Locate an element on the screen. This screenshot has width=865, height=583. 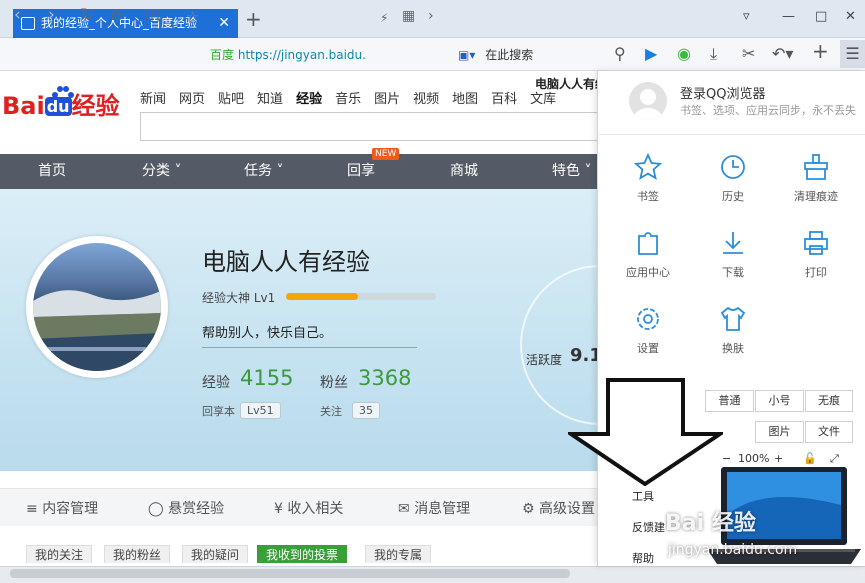
mode-small-button: 小号 is located at coordinates (779, 401).